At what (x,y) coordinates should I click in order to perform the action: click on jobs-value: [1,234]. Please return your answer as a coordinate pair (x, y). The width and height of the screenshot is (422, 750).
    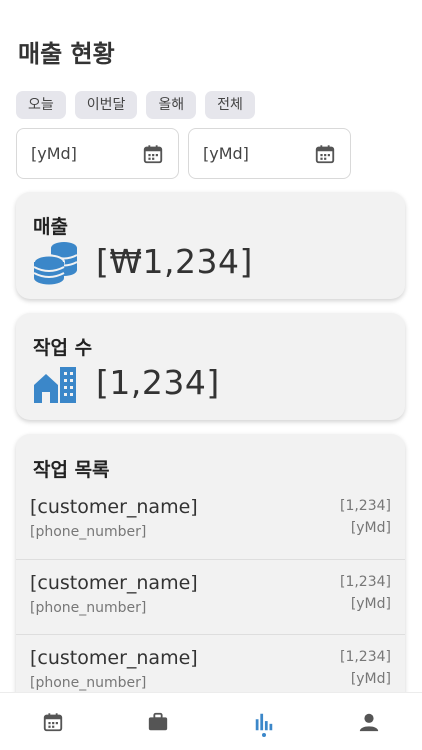
    Looking at the image, I should click on (158, 382).